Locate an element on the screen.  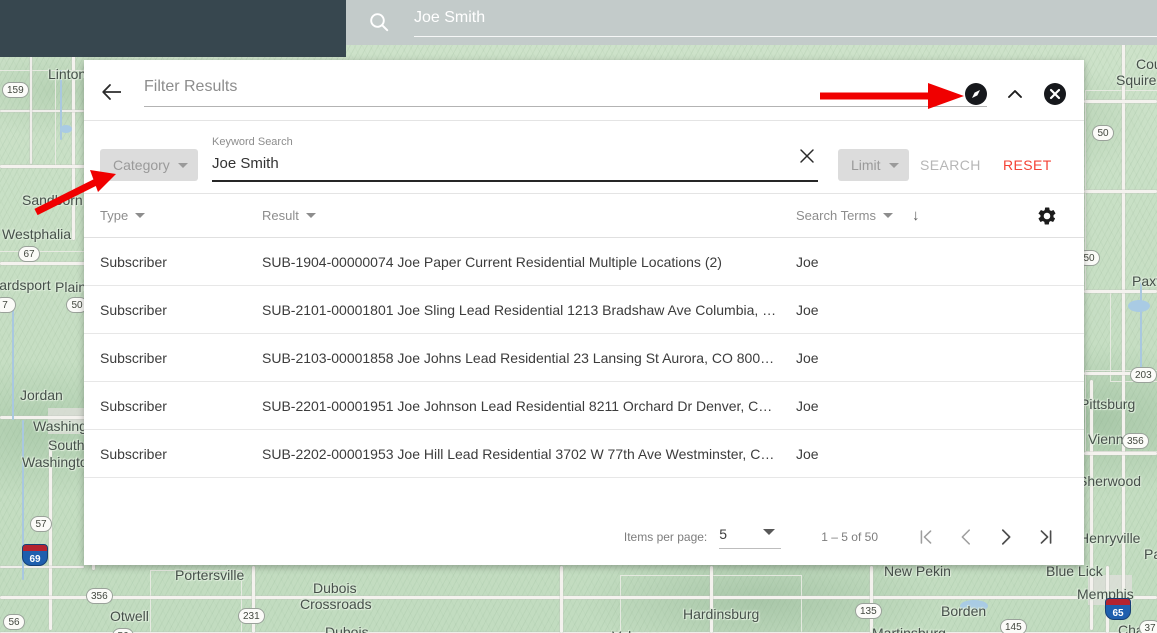
column-header-search-terms-label: Search Terms is located at coordinates (836, 215).